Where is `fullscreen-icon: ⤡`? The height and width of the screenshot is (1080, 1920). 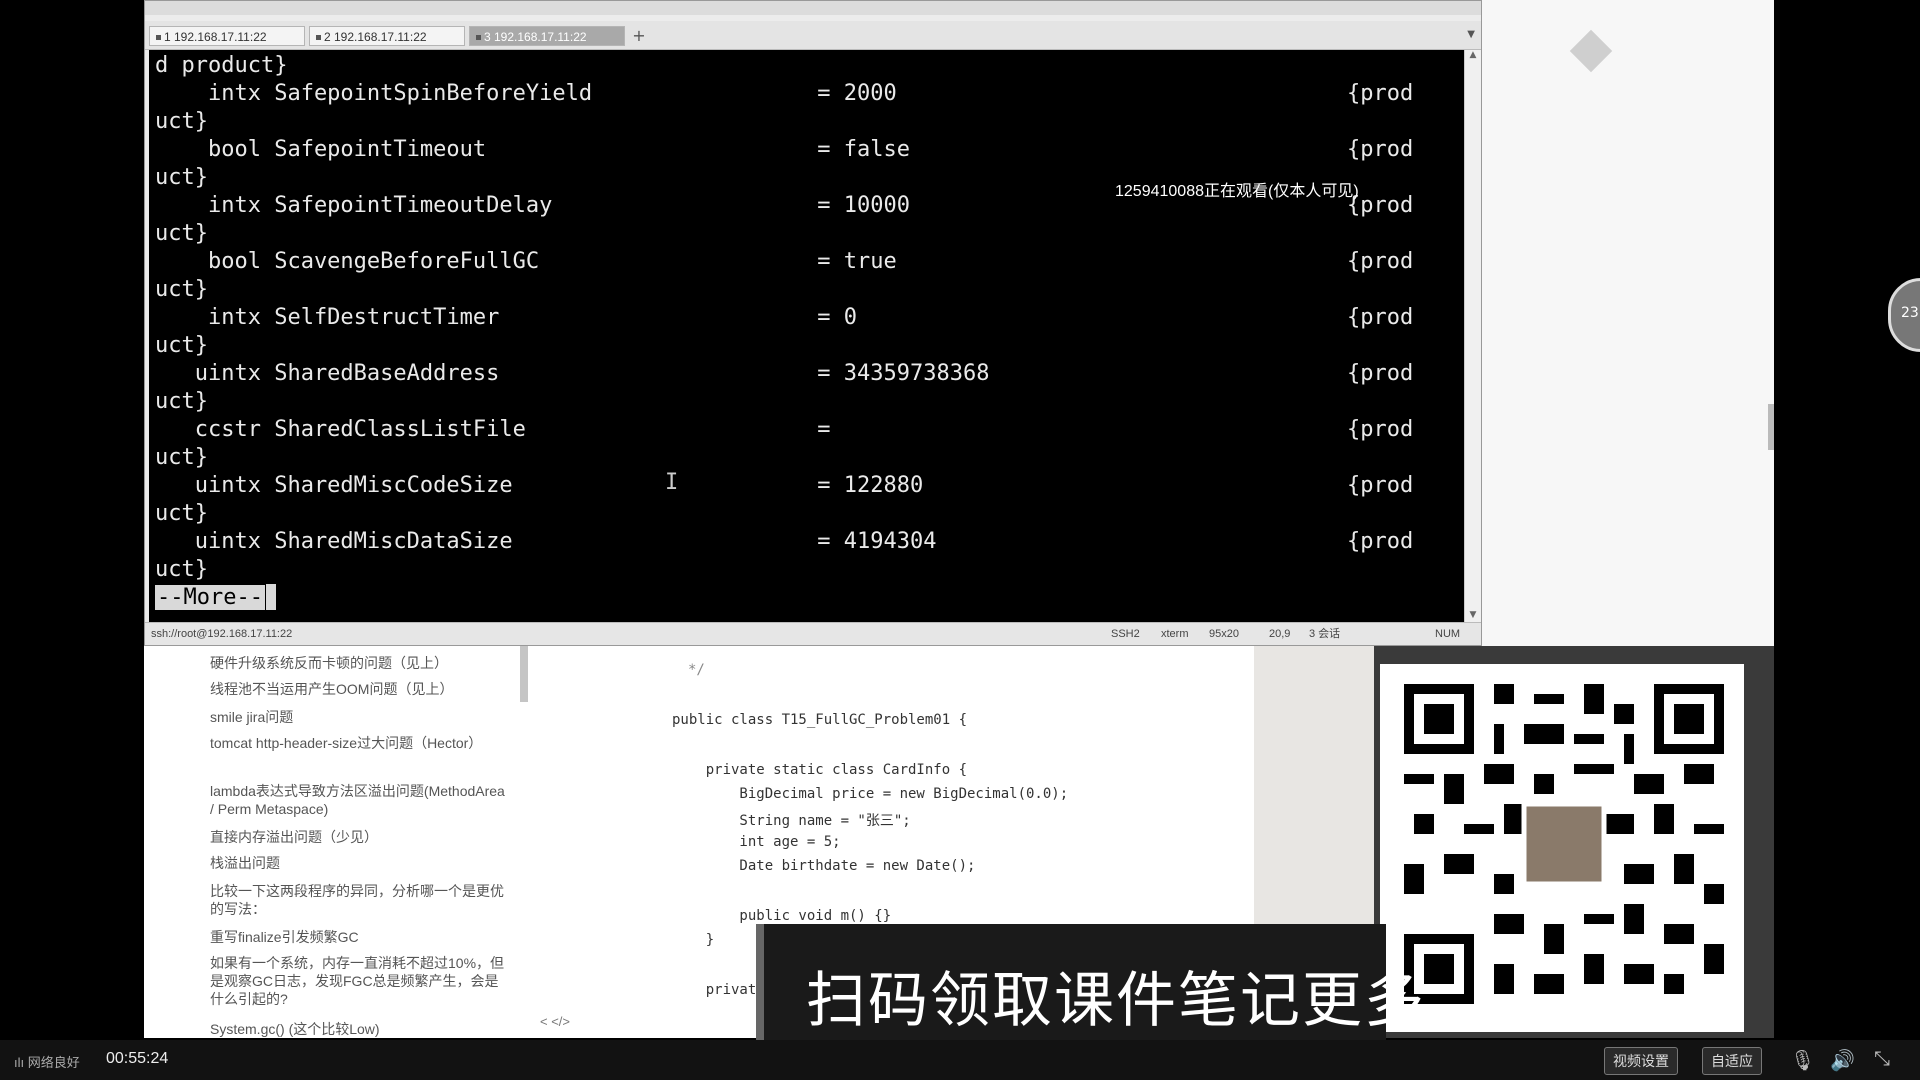
fullscreen-icon: ⤡ is located at coordinates (1882, 1059).